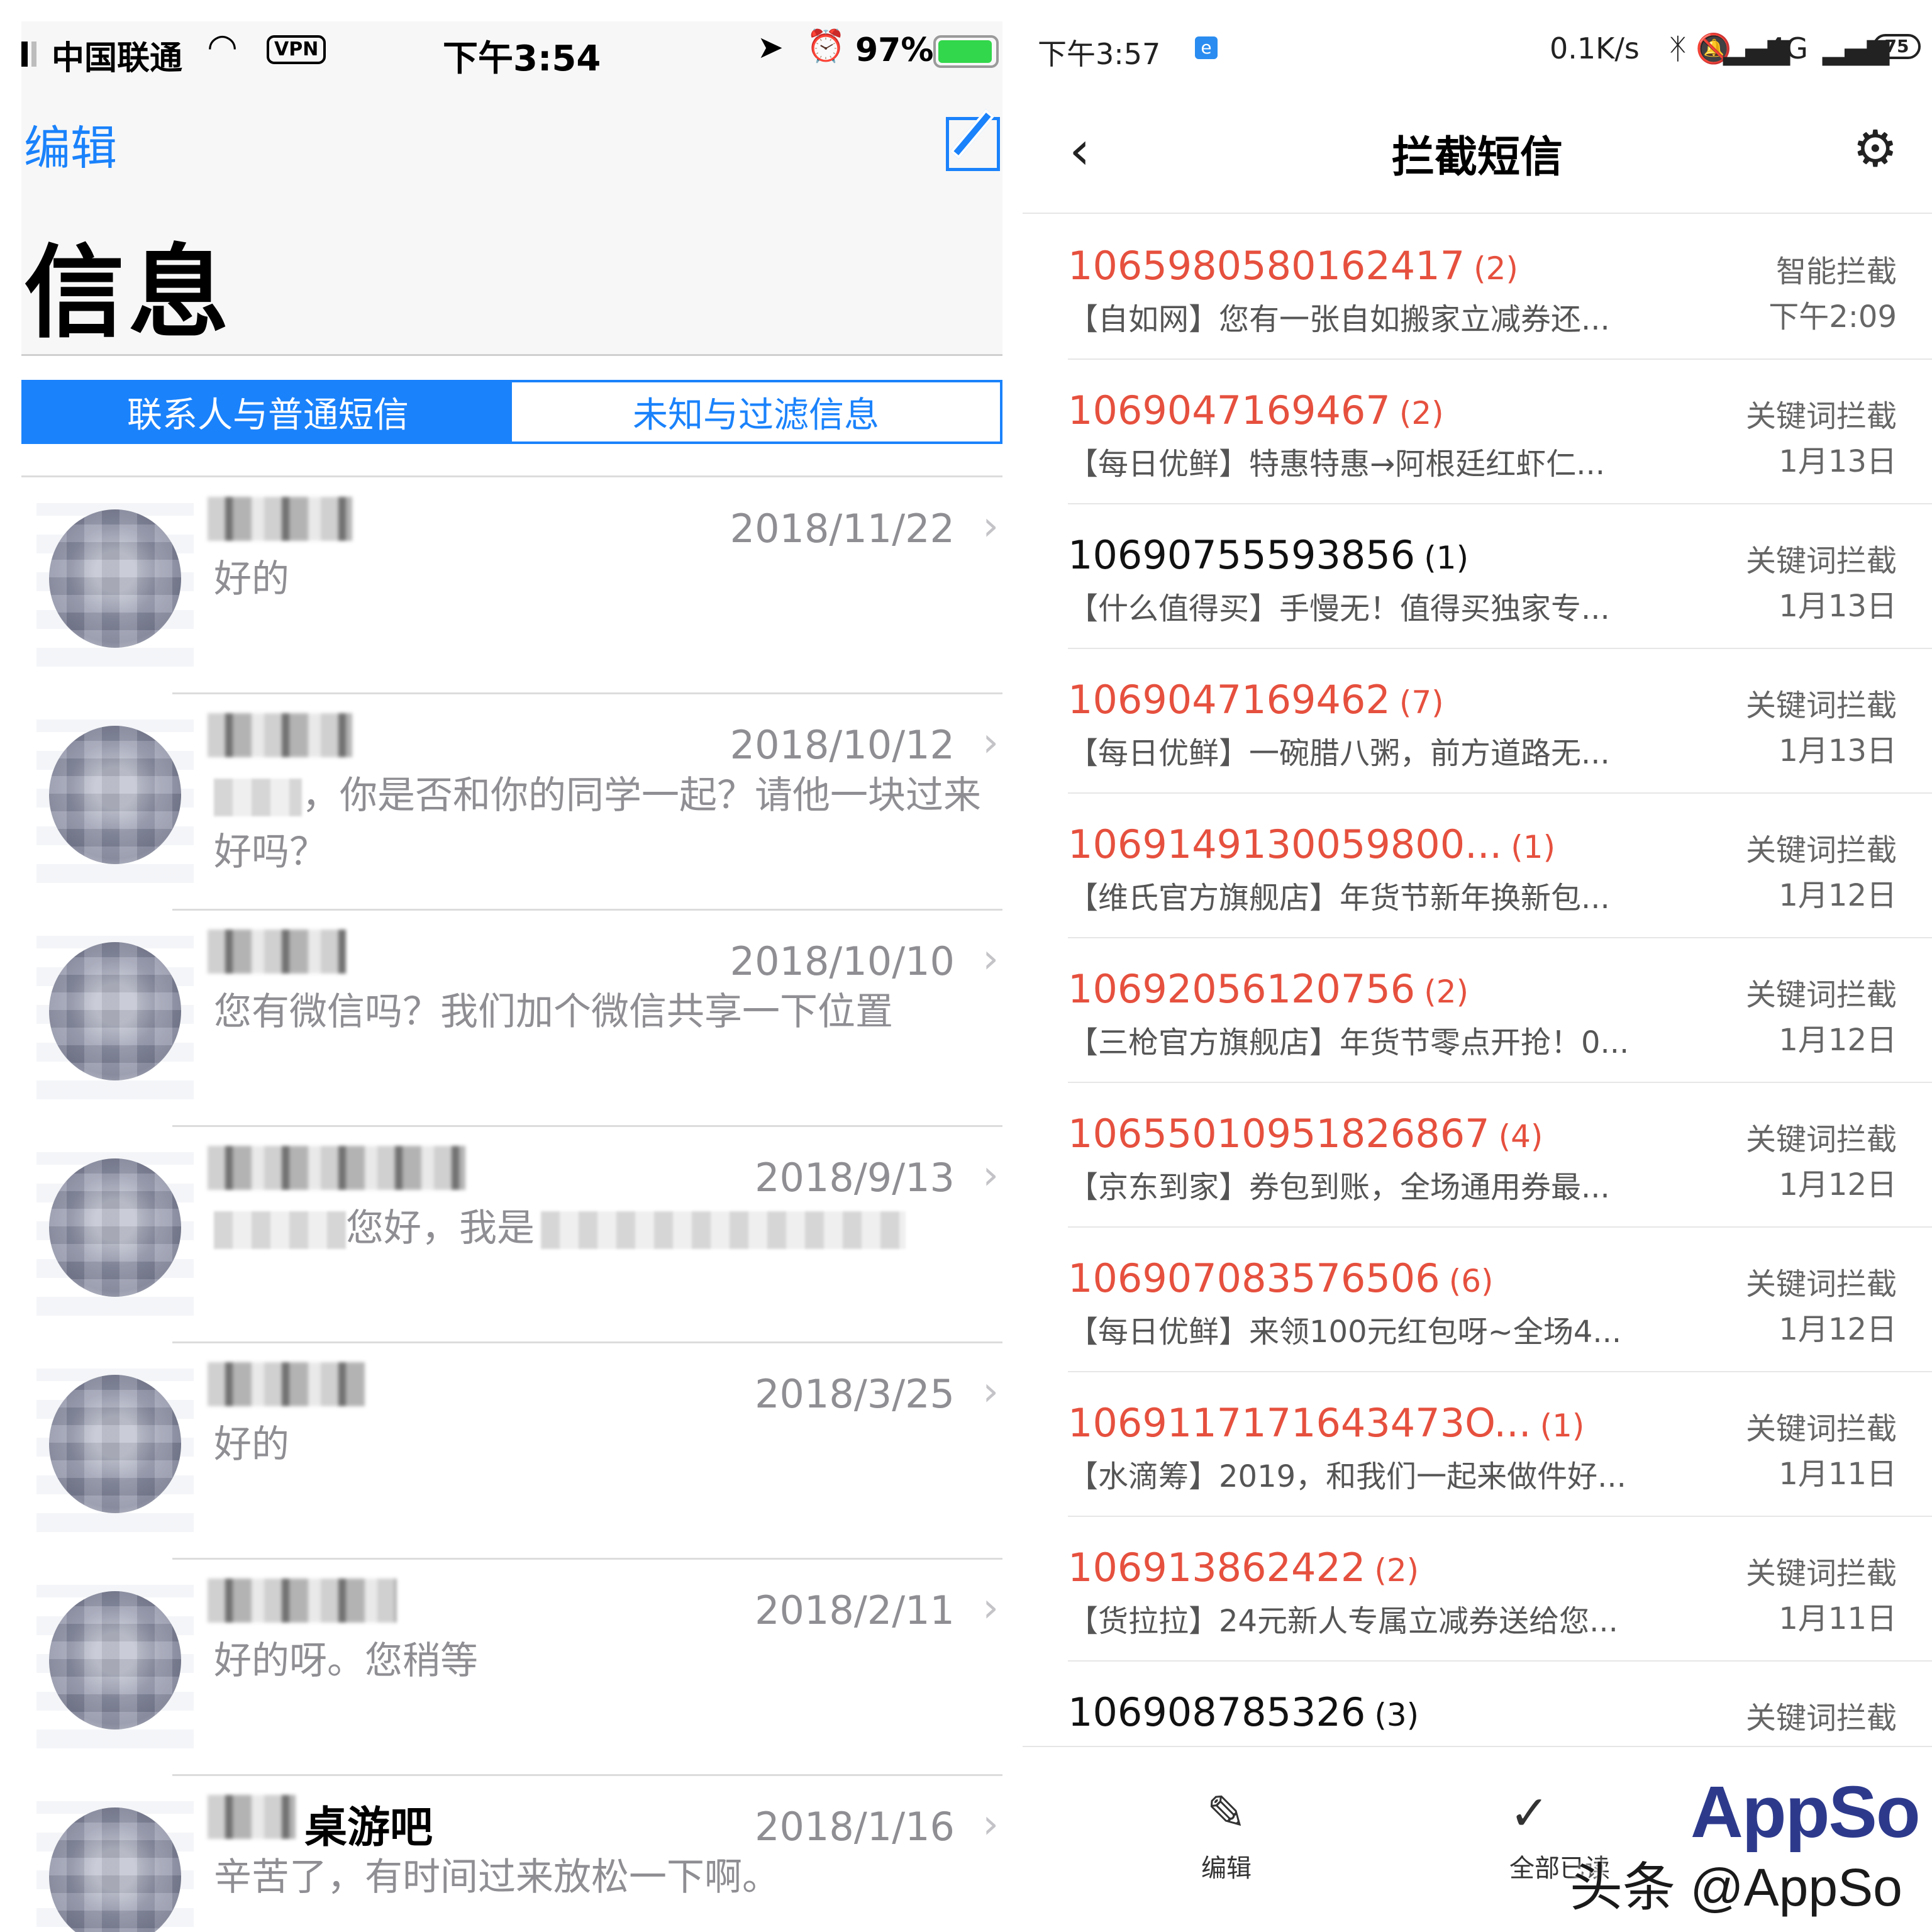 The image size is (1932, 1932). I want to click on sender-number: 10690755593856 (1), so click(1268, 555).